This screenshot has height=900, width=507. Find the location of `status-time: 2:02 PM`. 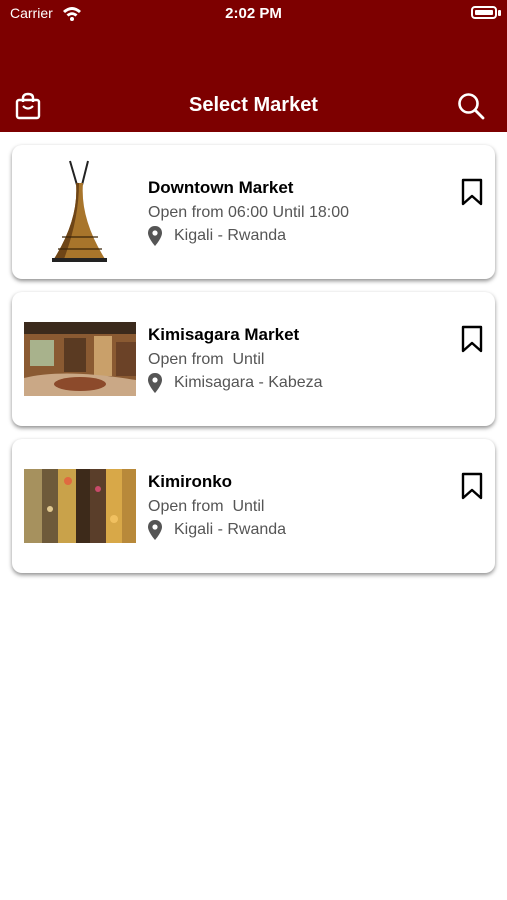

status-time: 2:02 PM is located at coordinates (253, 13).